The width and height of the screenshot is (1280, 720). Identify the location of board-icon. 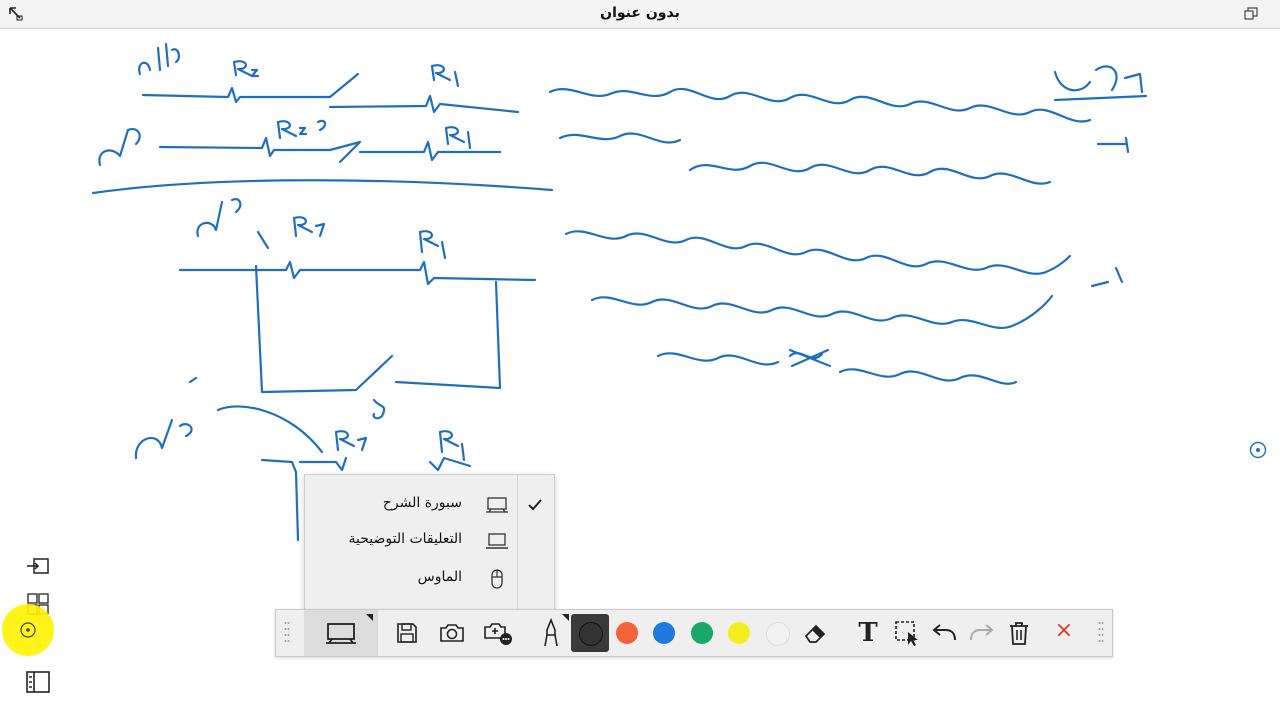
(497, 505).